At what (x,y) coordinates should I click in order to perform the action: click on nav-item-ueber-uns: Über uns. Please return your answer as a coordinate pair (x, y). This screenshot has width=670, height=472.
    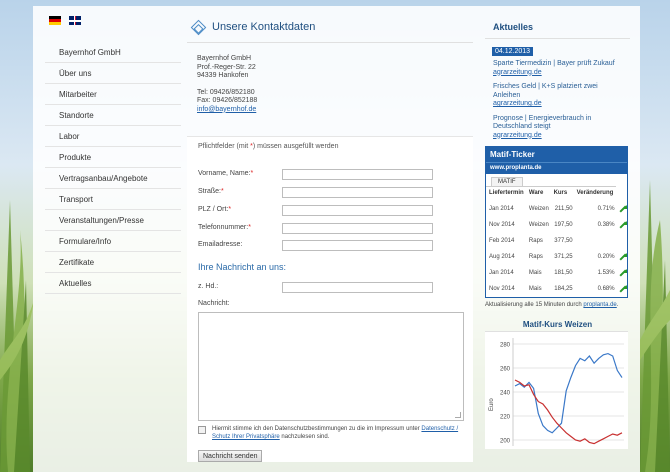
    Looking at the image, I should click on (113, 73).